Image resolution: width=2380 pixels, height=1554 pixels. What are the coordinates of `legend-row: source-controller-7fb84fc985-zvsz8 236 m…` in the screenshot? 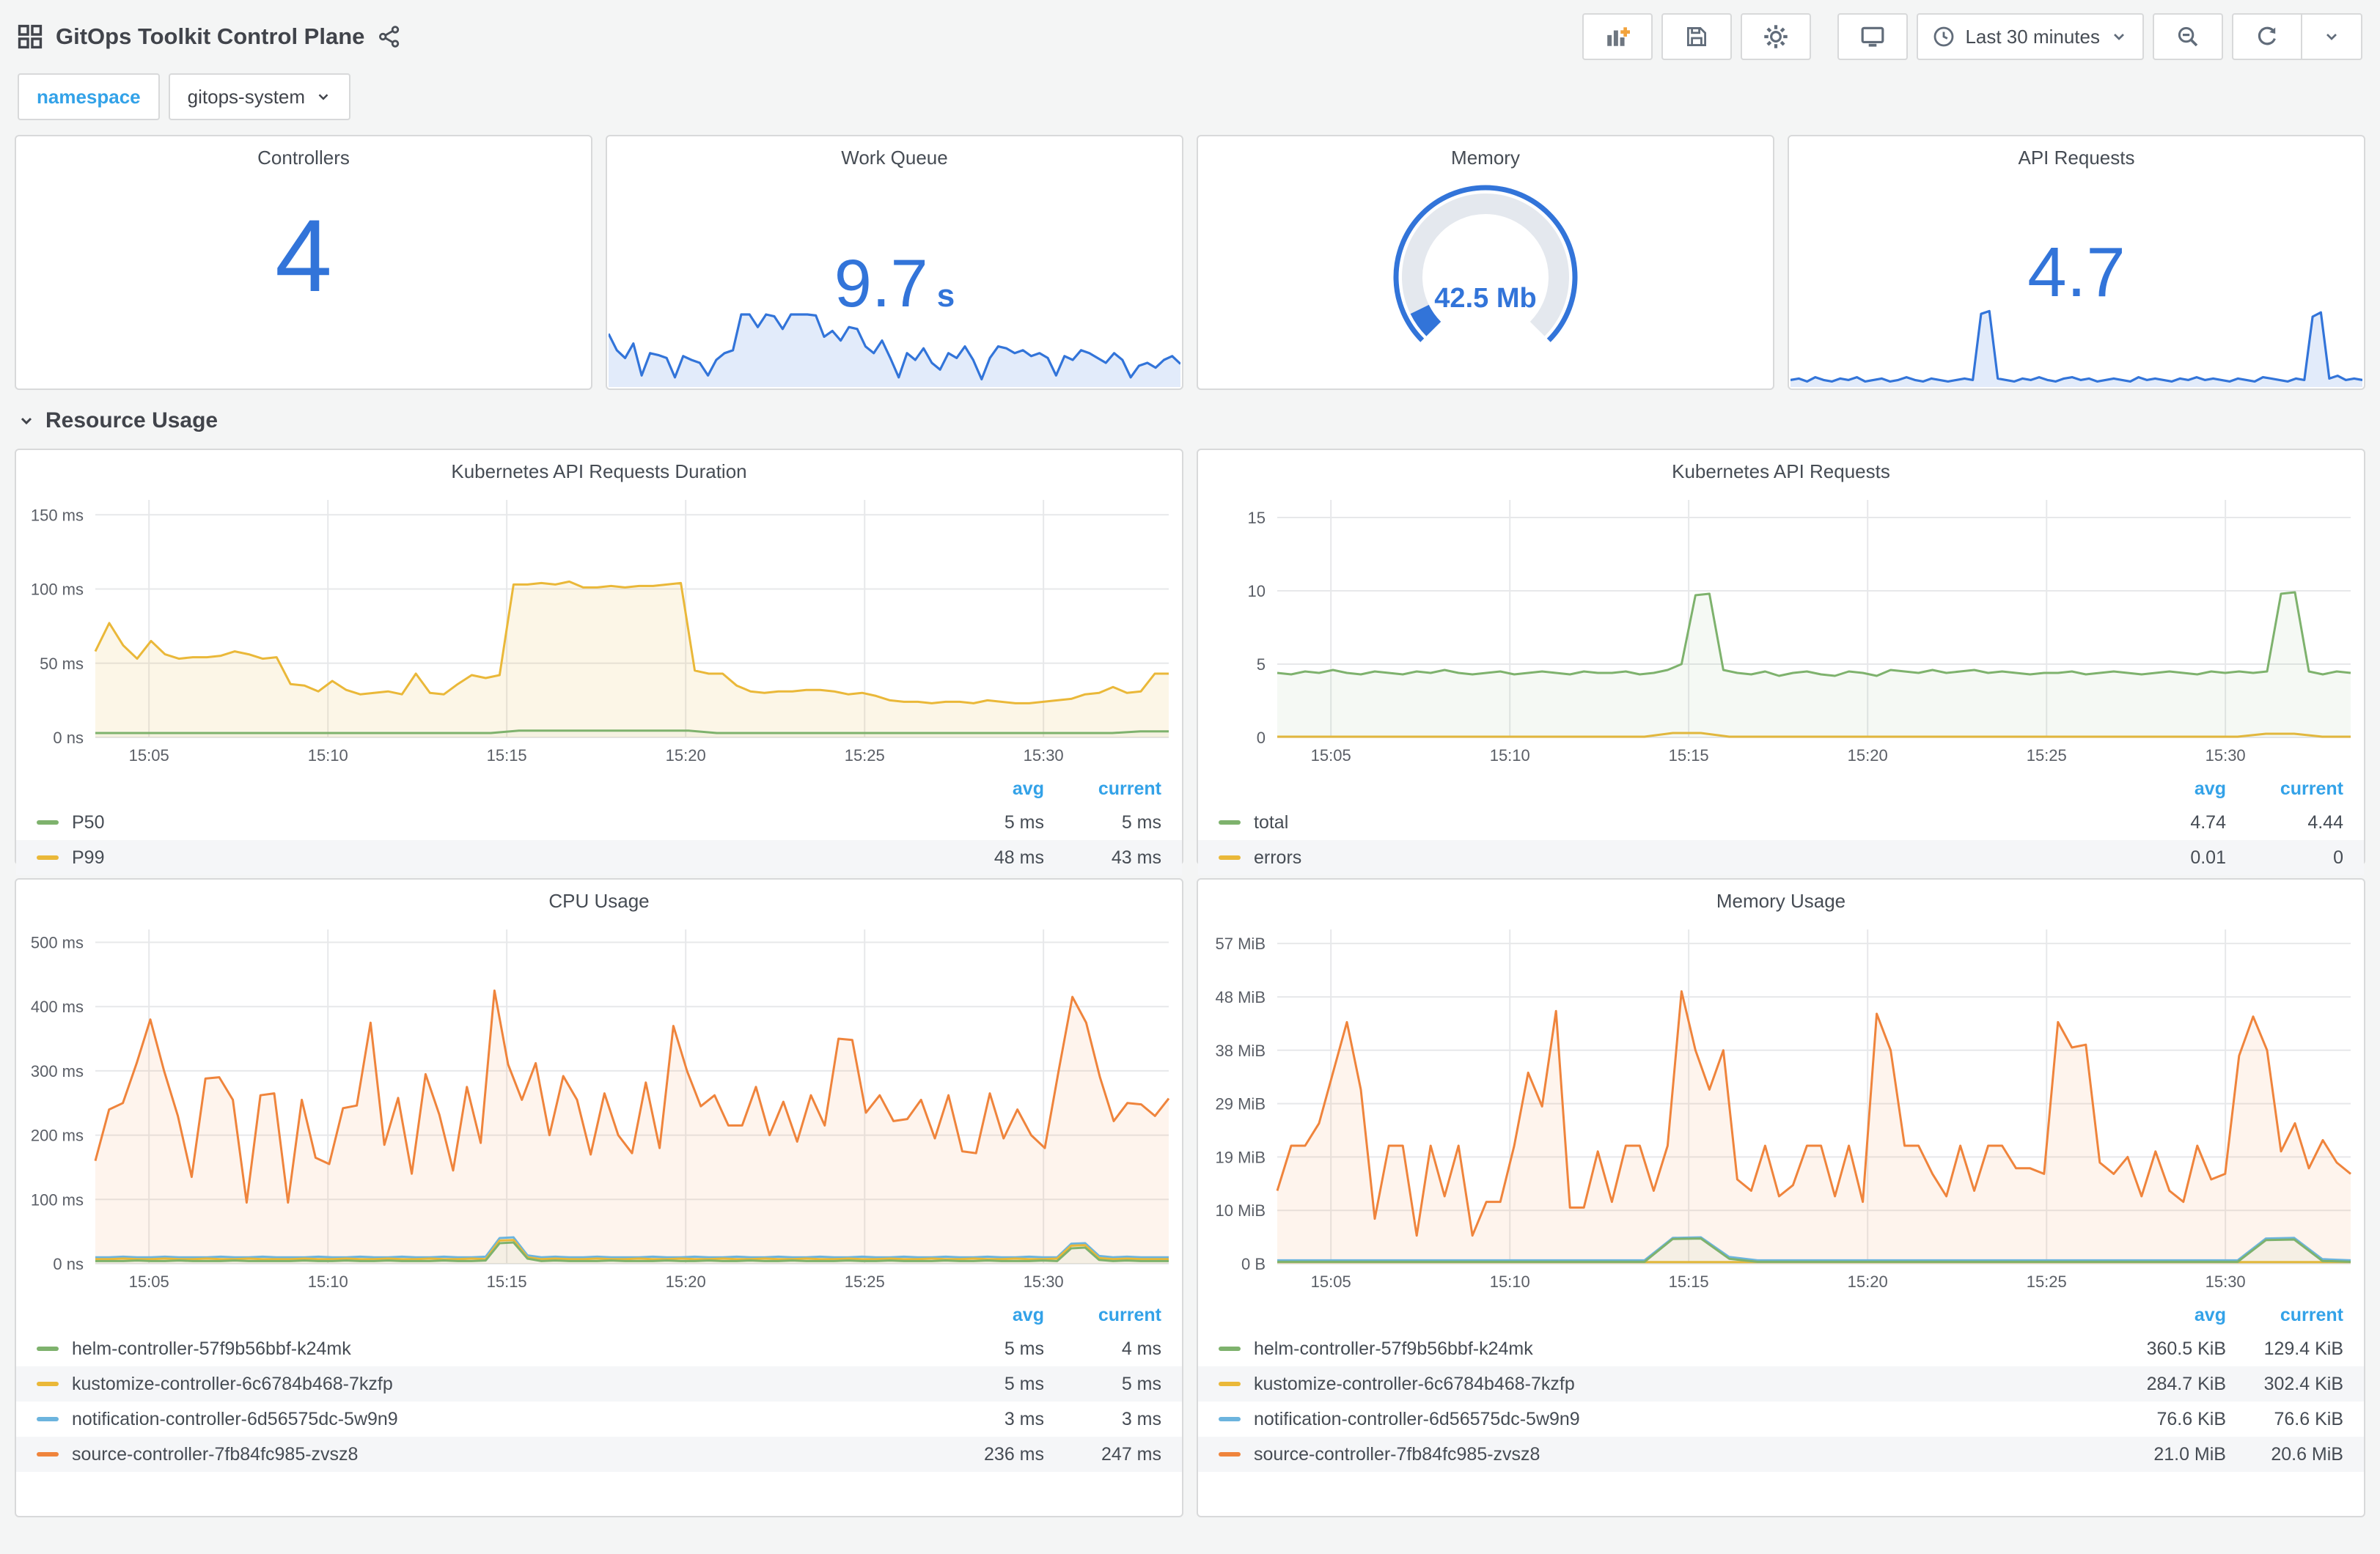 It's located at (599, 1454).